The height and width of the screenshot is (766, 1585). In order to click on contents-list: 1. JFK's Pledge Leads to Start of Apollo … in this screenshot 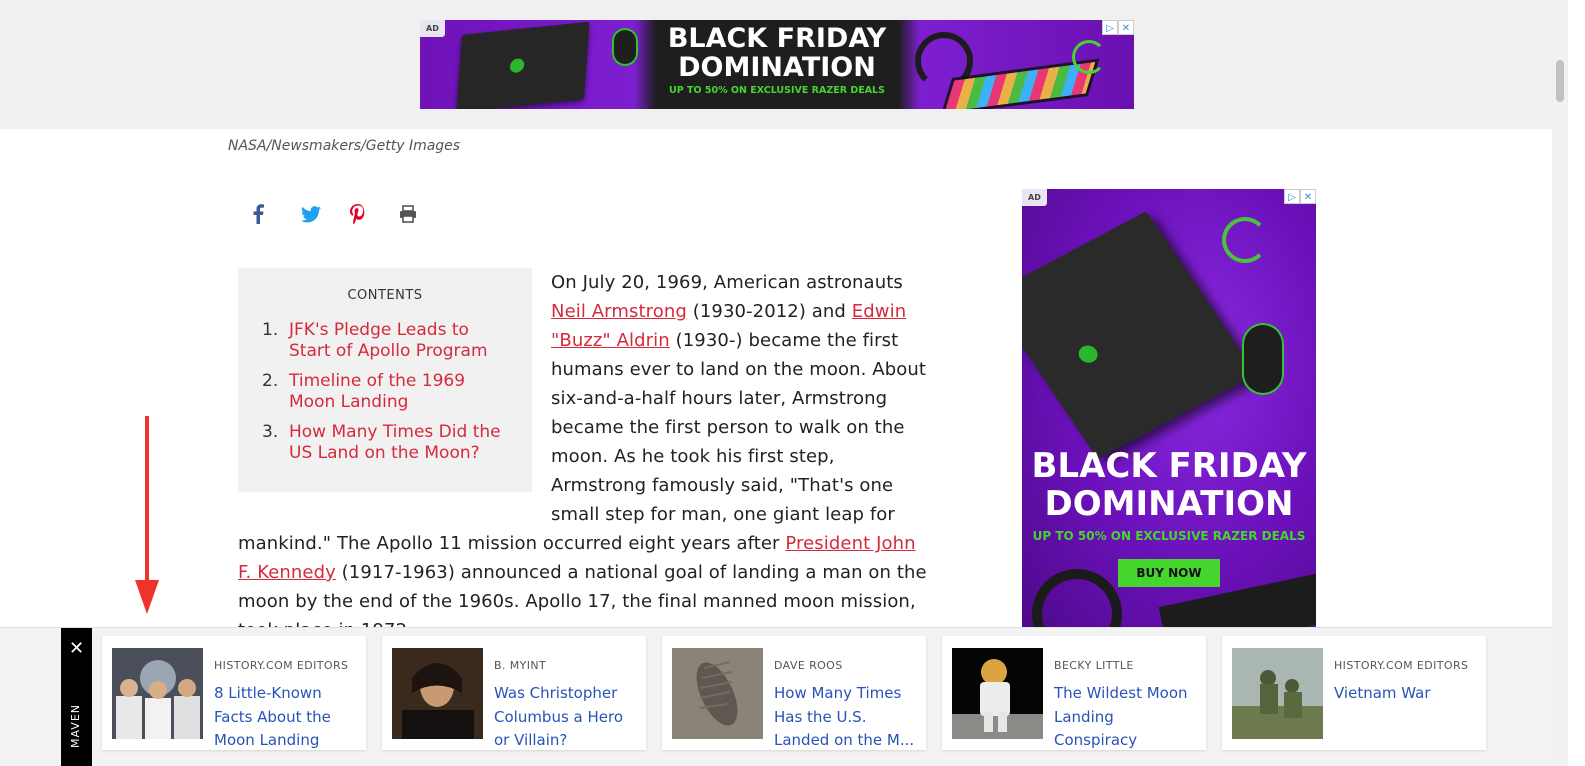, I will do `click(387, 392)`.